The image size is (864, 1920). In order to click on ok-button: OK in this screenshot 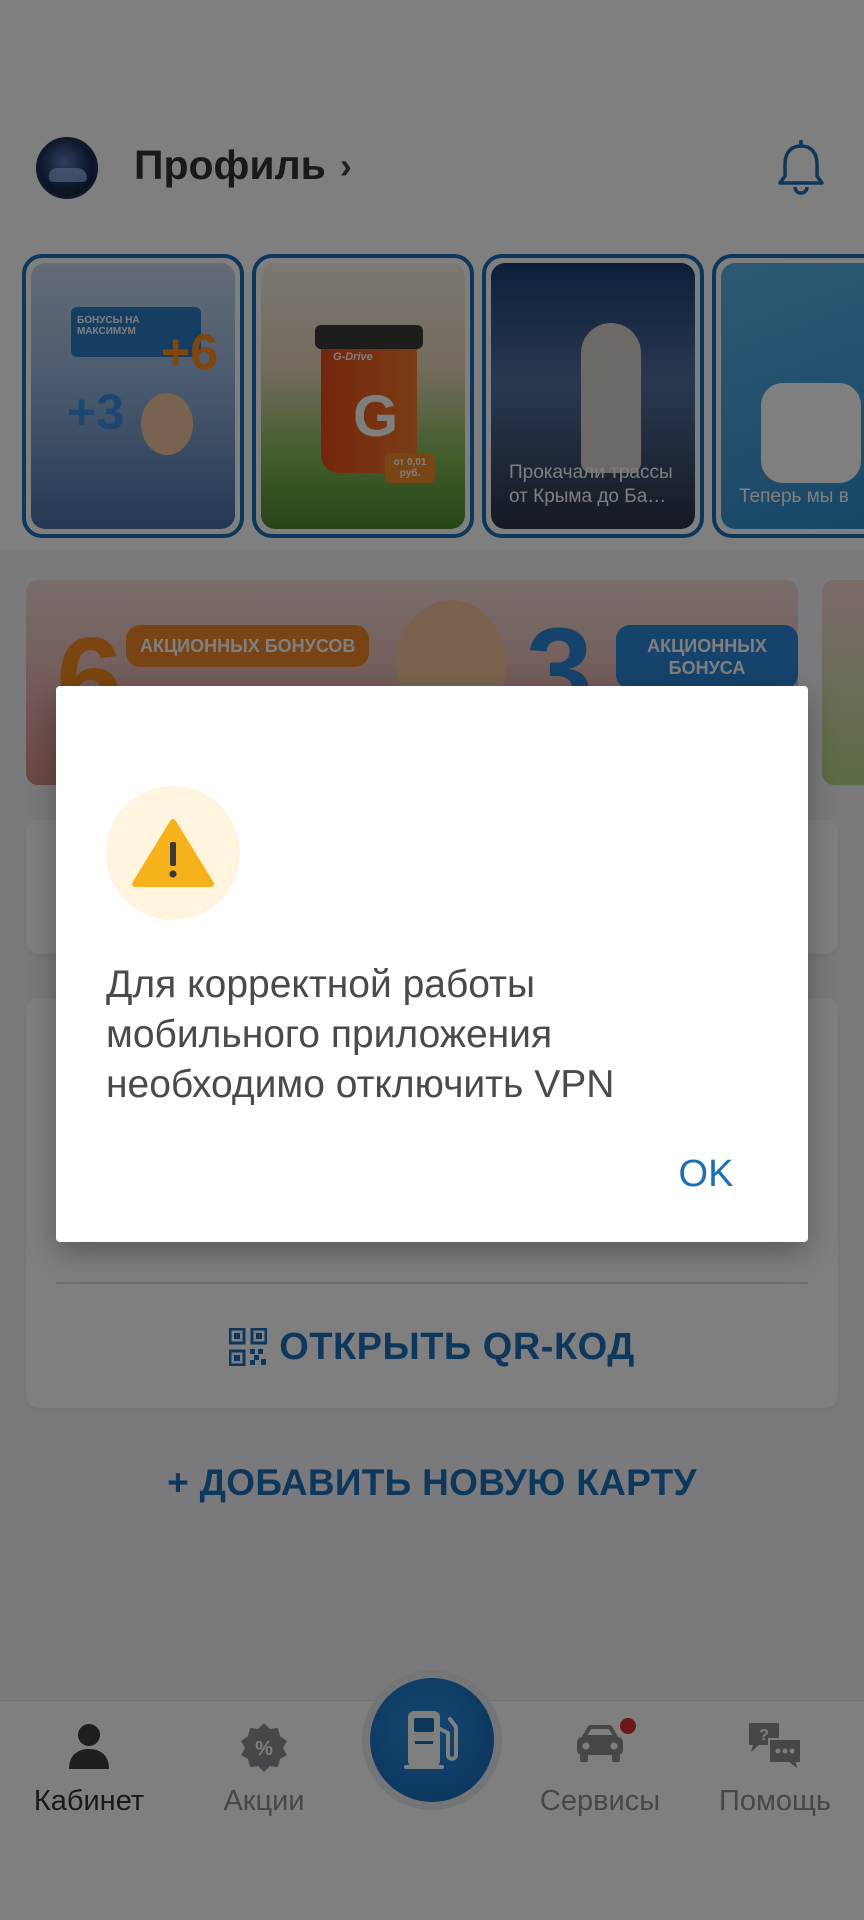, I will do `click(706, 1174)`.